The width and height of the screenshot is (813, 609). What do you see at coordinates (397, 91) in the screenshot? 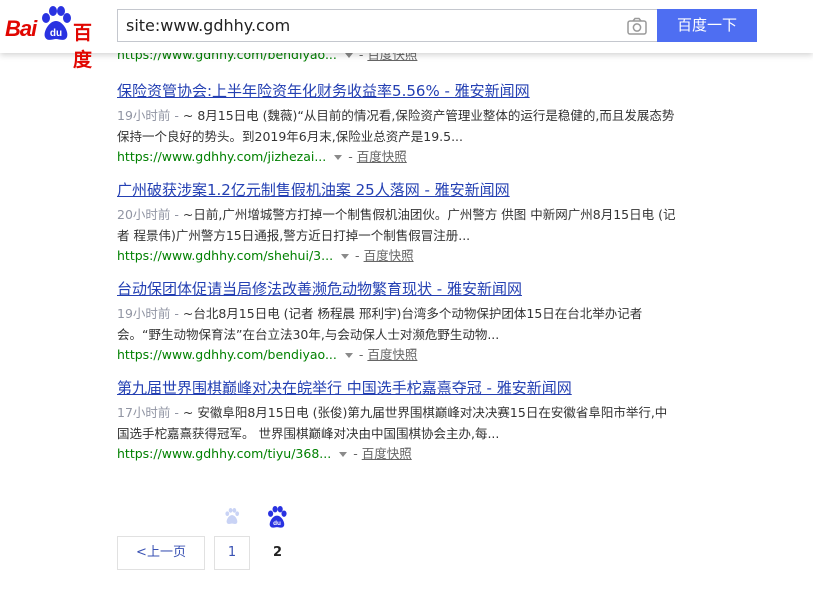
I see `result-title-link: 保险资管协会:上半年险资年化财务收益率5.56% - 雅安新闻网` at bounding box center [397, 91].